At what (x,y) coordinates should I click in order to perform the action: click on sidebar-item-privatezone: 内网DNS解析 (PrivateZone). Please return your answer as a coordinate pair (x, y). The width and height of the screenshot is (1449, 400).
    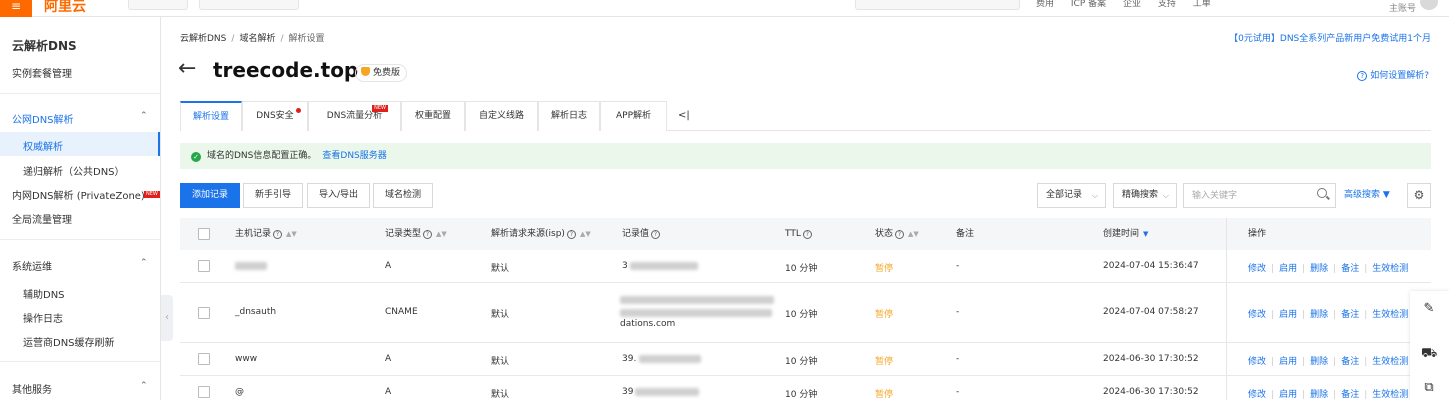
    Looking at the image, I should click on (78, 194).